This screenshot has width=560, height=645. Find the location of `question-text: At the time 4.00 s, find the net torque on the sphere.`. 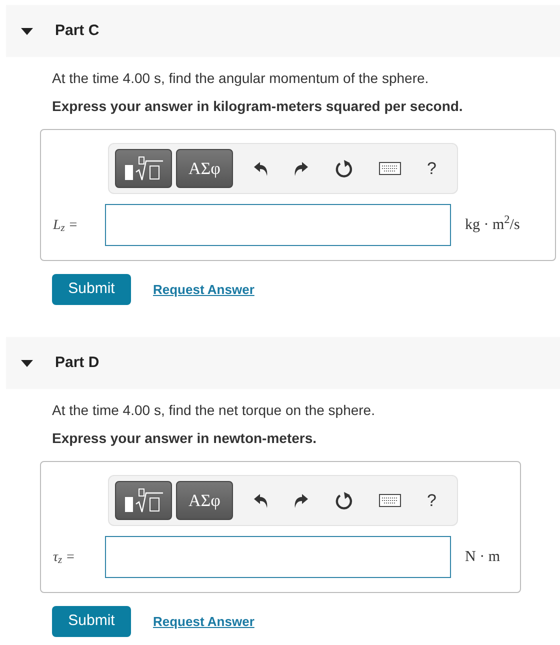

question-text: At the time 4.00 s, find the net torque on the sphere. is located at coordinates (214, 410).